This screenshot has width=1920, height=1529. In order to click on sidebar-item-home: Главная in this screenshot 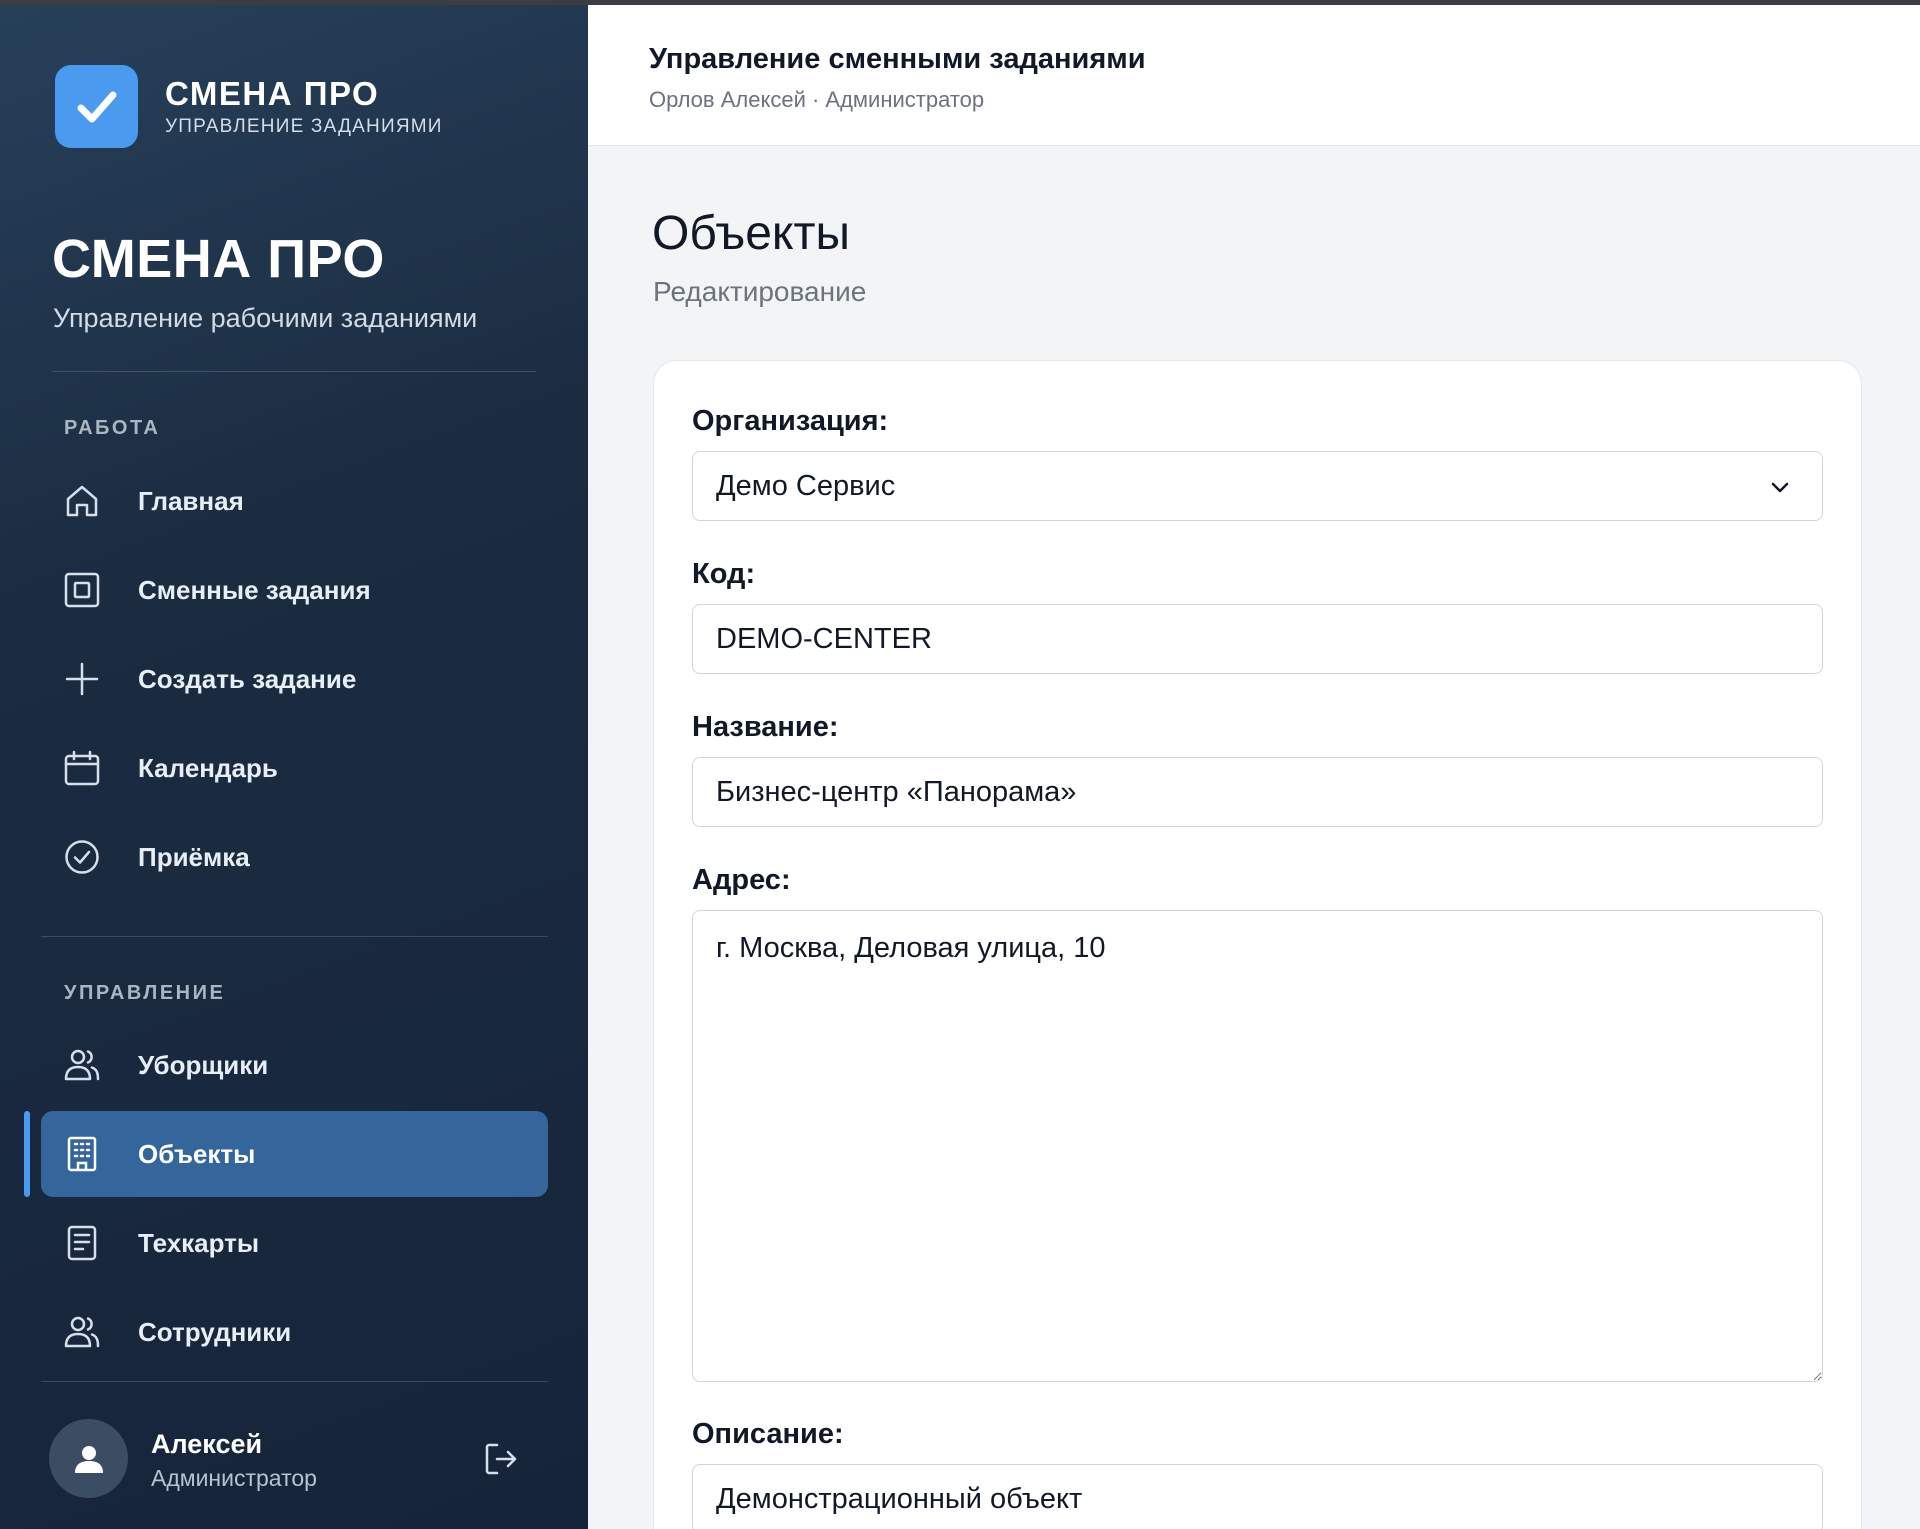, I will do `click(294, 501)`.